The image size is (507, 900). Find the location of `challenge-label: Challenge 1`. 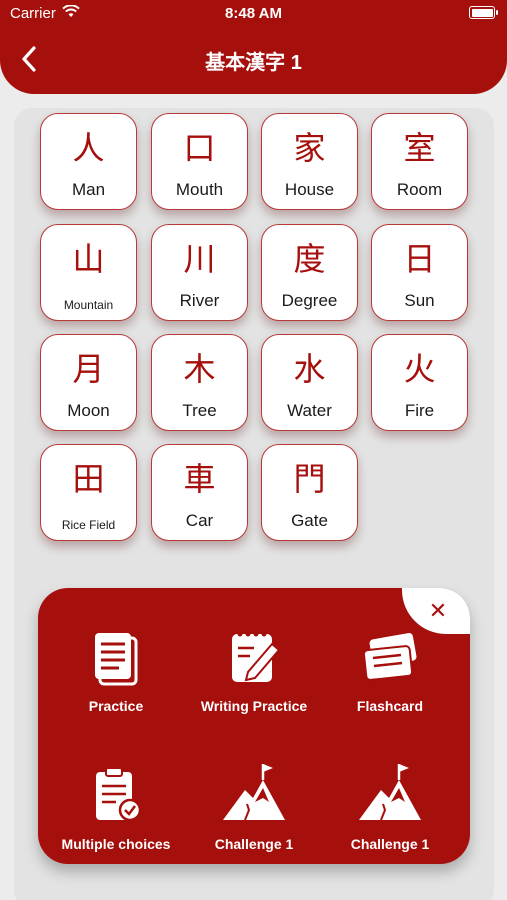

challenge-label: Challenge 1 is located at coordinates (390, 844).